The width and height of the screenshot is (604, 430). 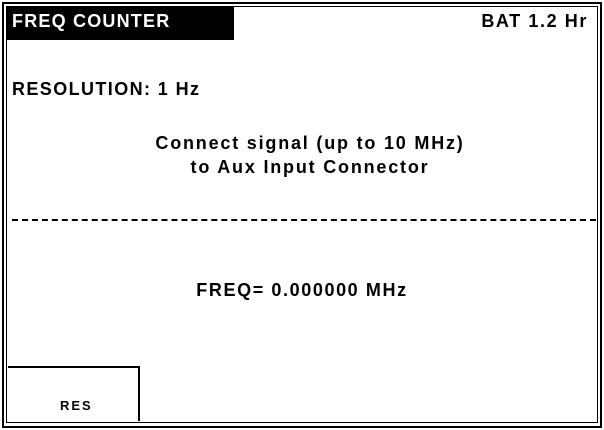 I want to click on dashed-divider, so click(x=304, y=220).